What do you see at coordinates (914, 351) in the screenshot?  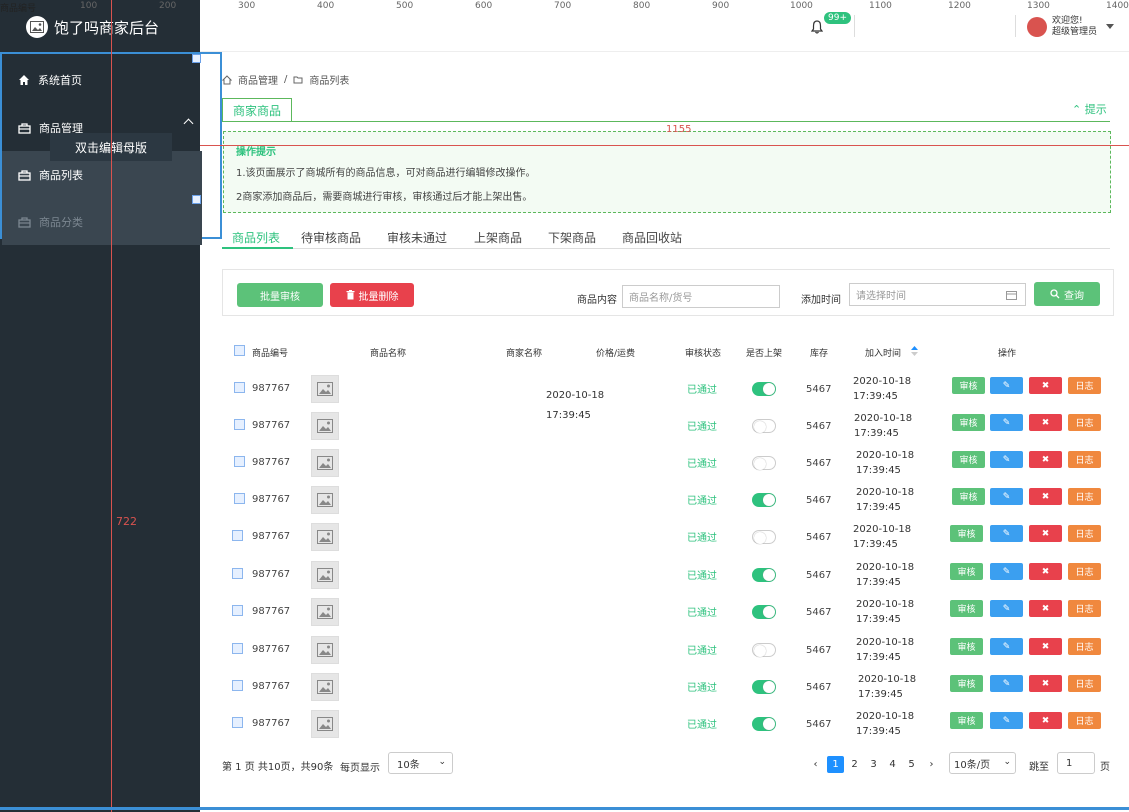 I see `sort-icon` at bounding box center [914, 351].